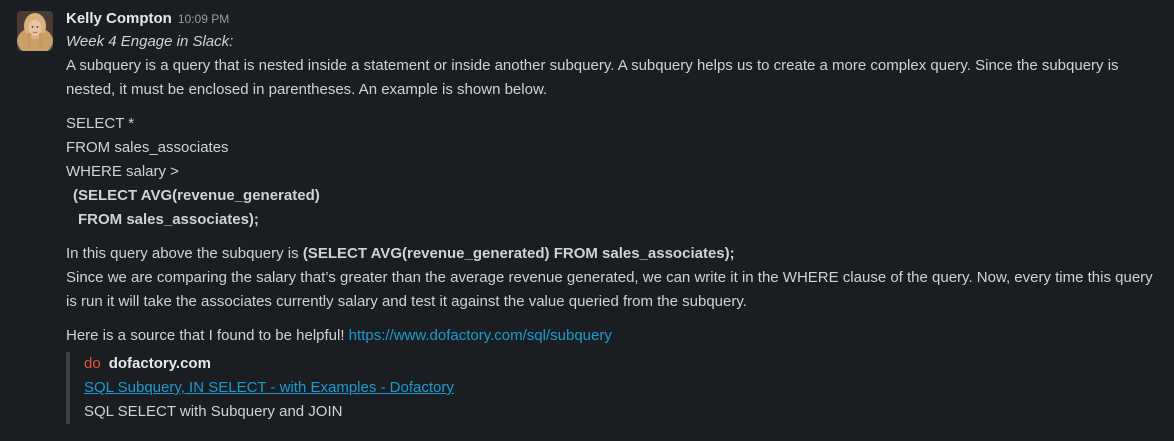 The height and width of the screenshot is (441, 1174). I want to click on avatar, so click(35, 31).